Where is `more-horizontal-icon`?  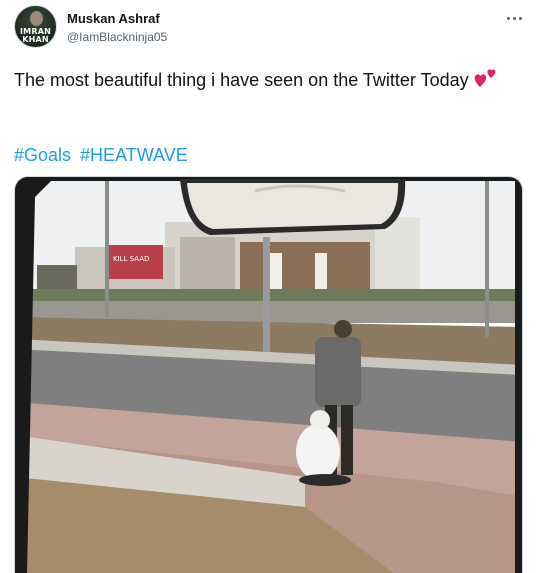
more-horizontal-icon is located at coordinates (514, 18).